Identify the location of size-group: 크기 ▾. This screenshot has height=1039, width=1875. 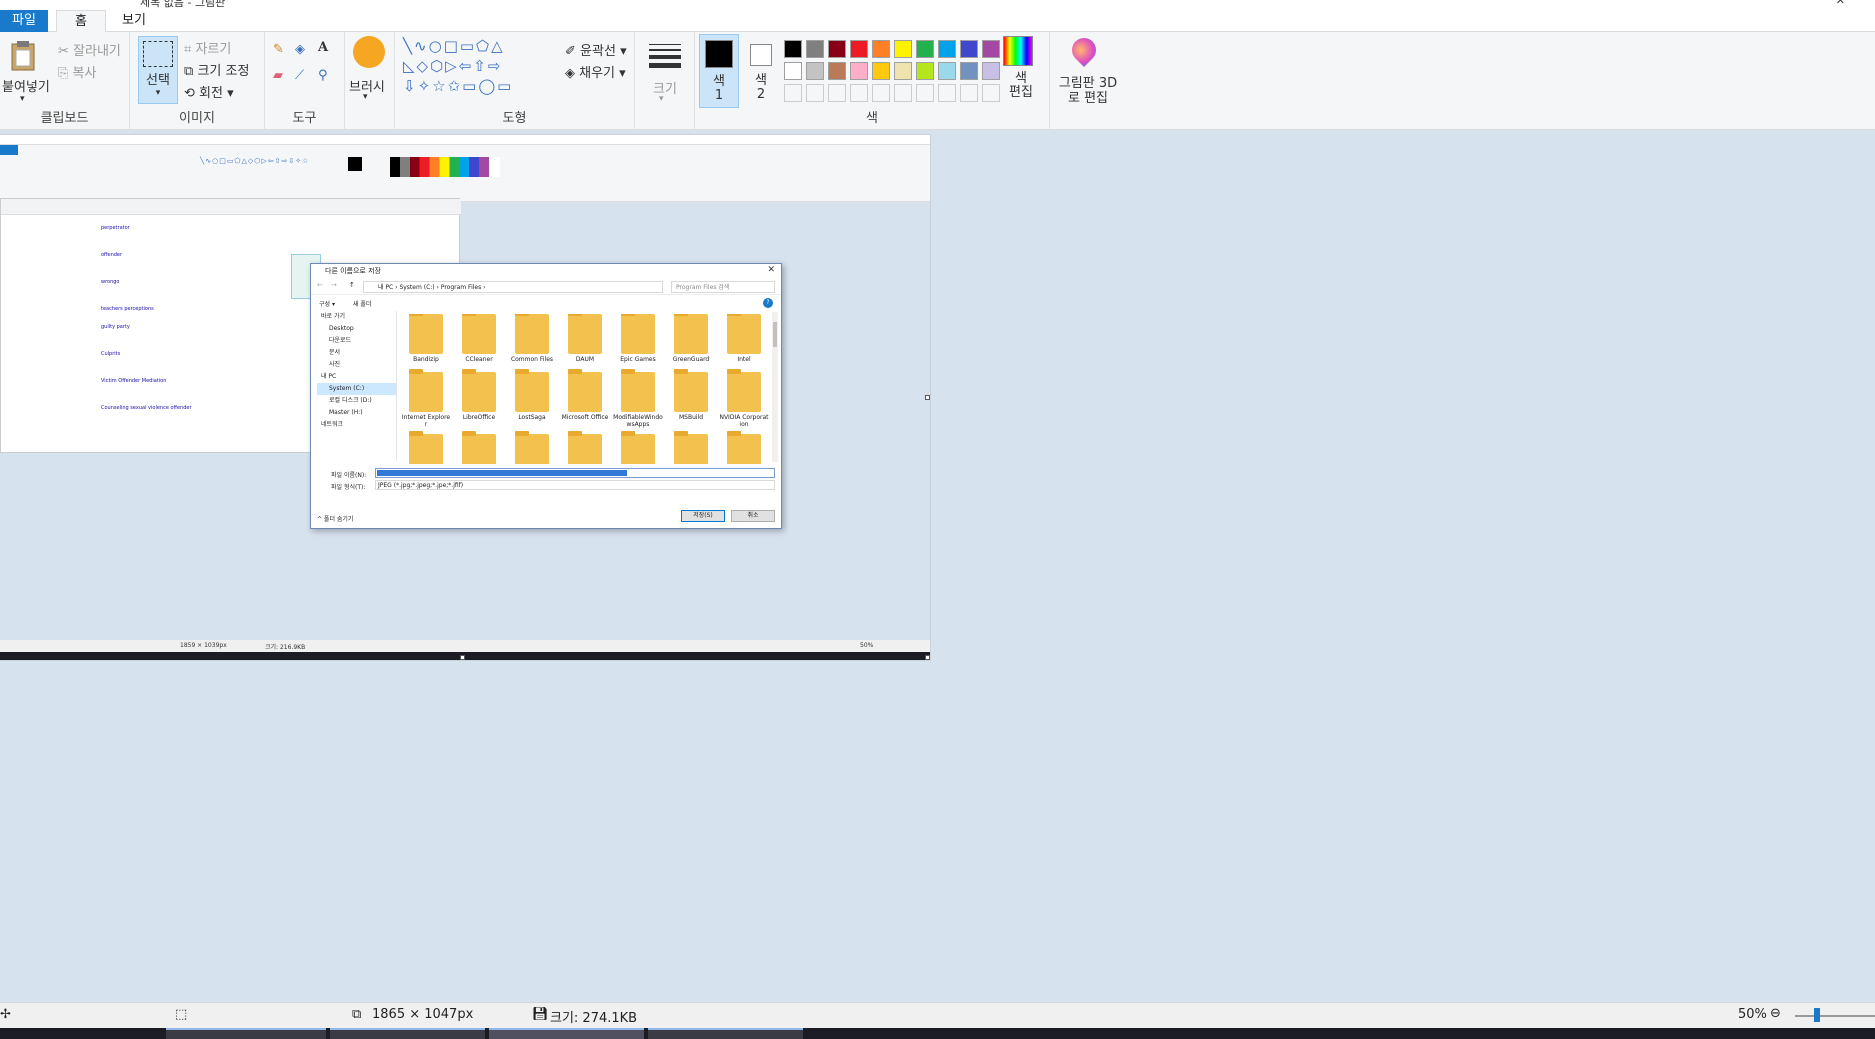
(665, 81).